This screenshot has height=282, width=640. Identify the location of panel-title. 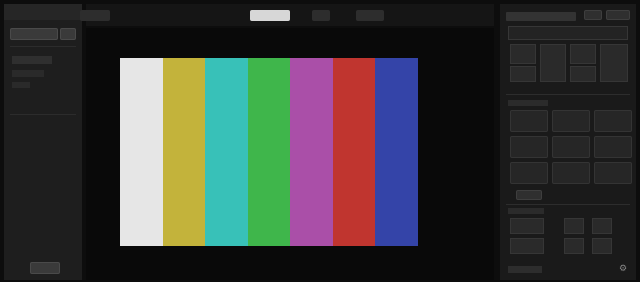
(541, 16).